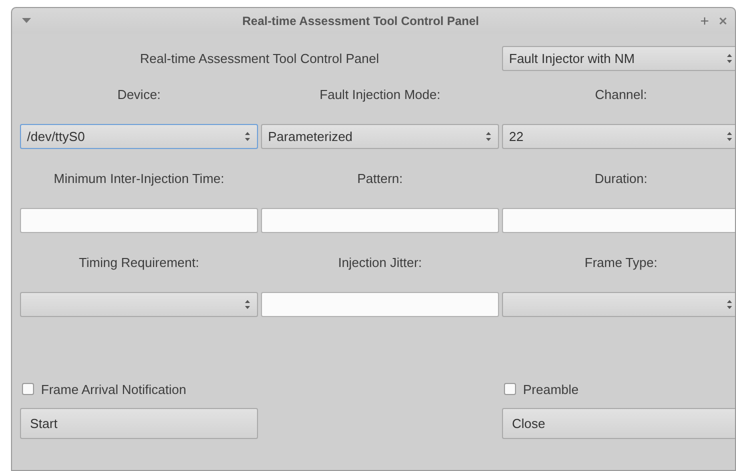 The image size is (736, 471). I want to click on dropdown: /dev/ttyS0, so click(139, 136).